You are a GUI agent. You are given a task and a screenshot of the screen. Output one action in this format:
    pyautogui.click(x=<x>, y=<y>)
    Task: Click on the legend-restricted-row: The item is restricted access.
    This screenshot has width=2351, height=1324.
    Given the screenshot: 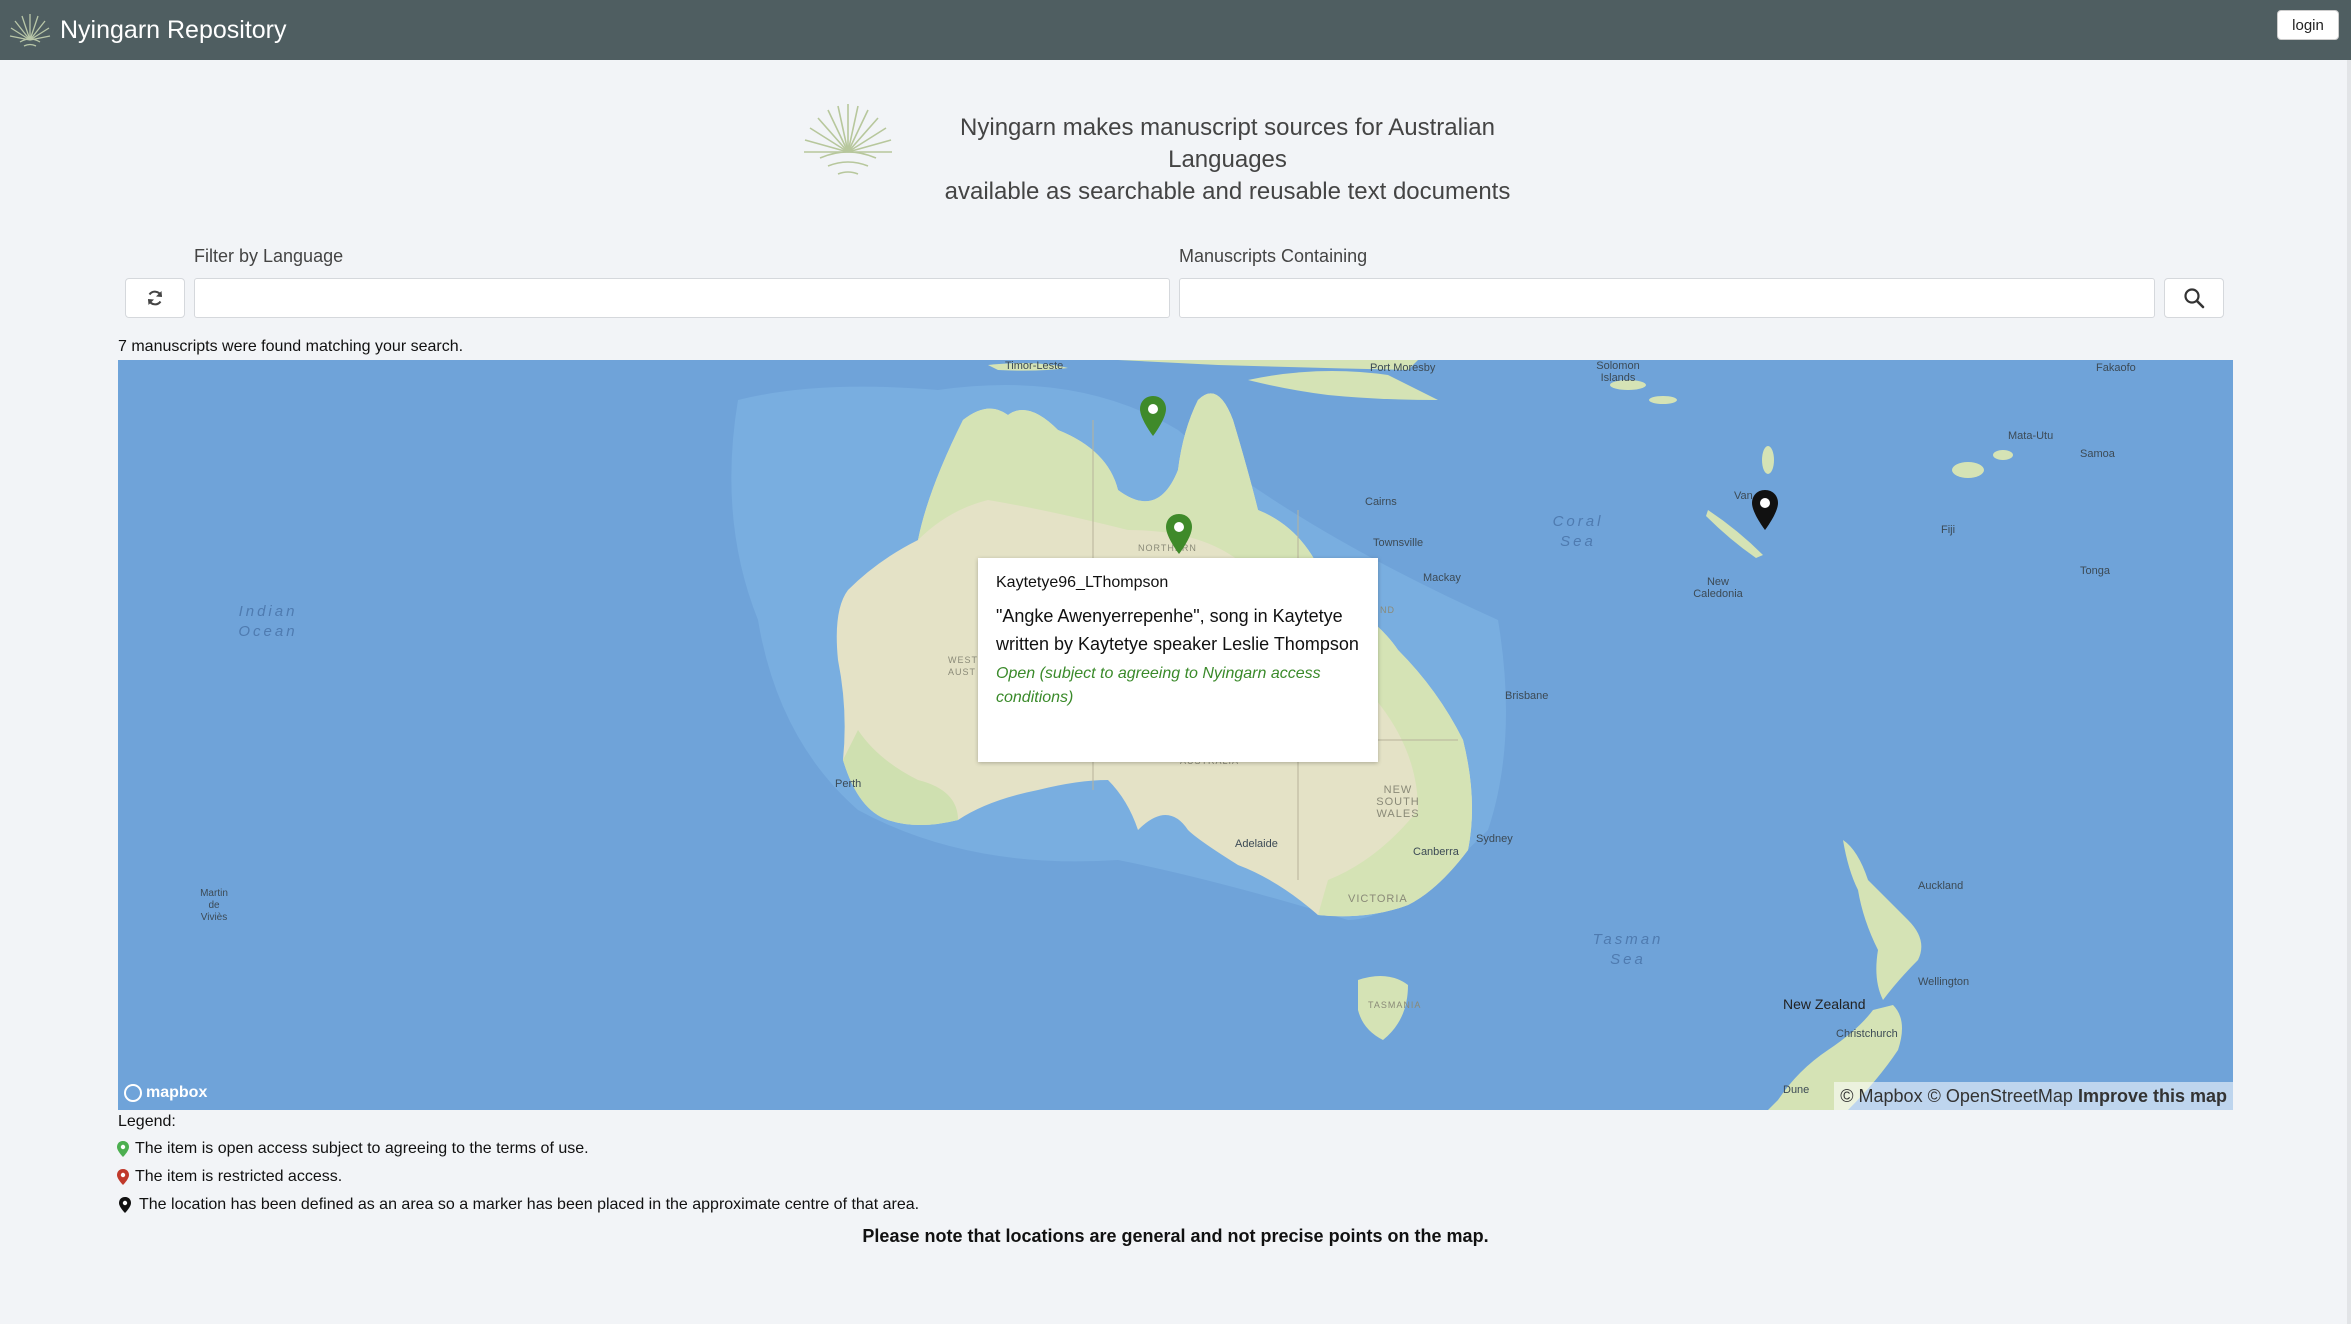 What is the action you would take?
    pyautogui.click(x=229, y=1177)
    